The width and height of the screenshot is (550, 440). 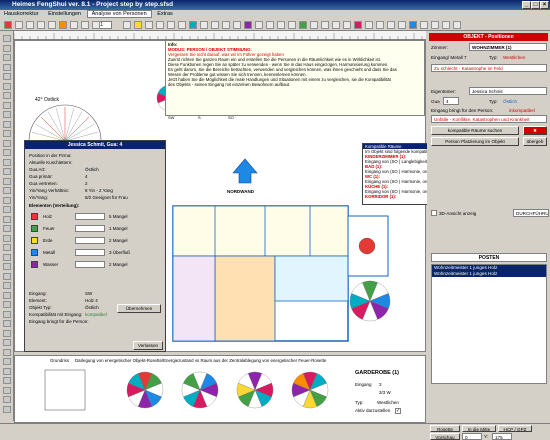 What do you see at coordinates (535, 141) in the screenshot?
I see `apply-right-button: übergeb` at bounding box center [535, 141].